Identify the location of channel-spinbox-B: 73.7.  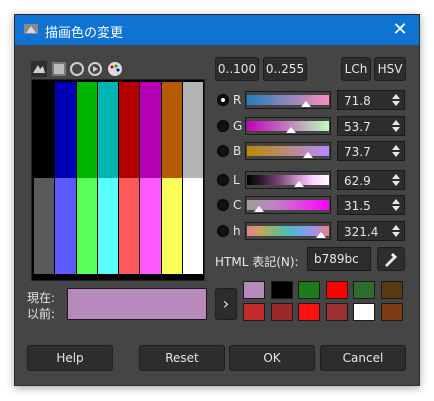
(371, 151).